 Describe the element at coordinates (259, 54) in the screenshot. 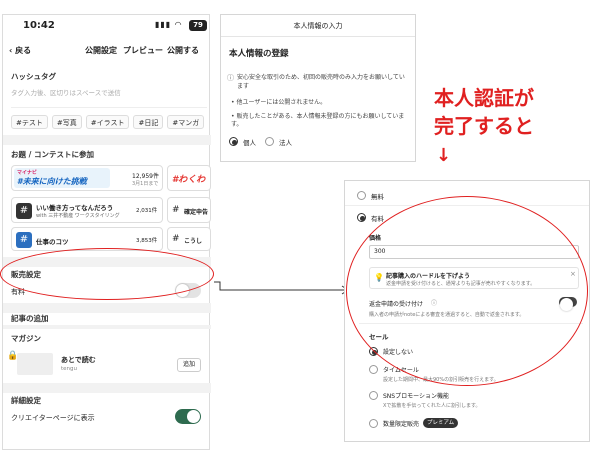

I see `identity-title: 本人情報の登録` at that location.